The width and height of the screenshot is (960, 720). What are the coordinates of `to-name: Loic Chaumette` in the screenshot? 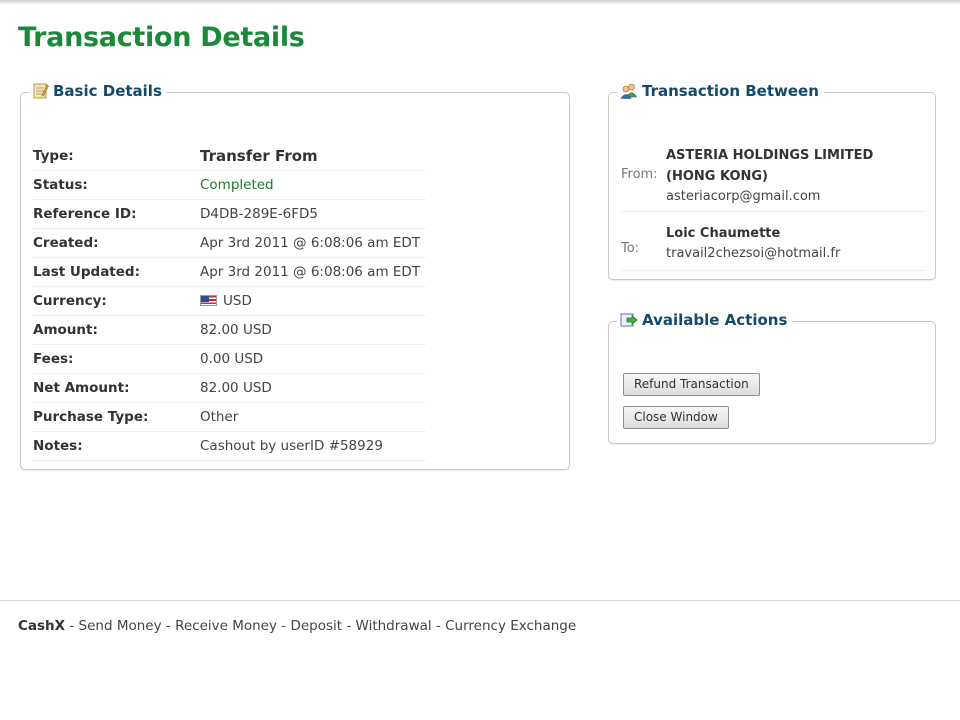 It's located at (723, 233).